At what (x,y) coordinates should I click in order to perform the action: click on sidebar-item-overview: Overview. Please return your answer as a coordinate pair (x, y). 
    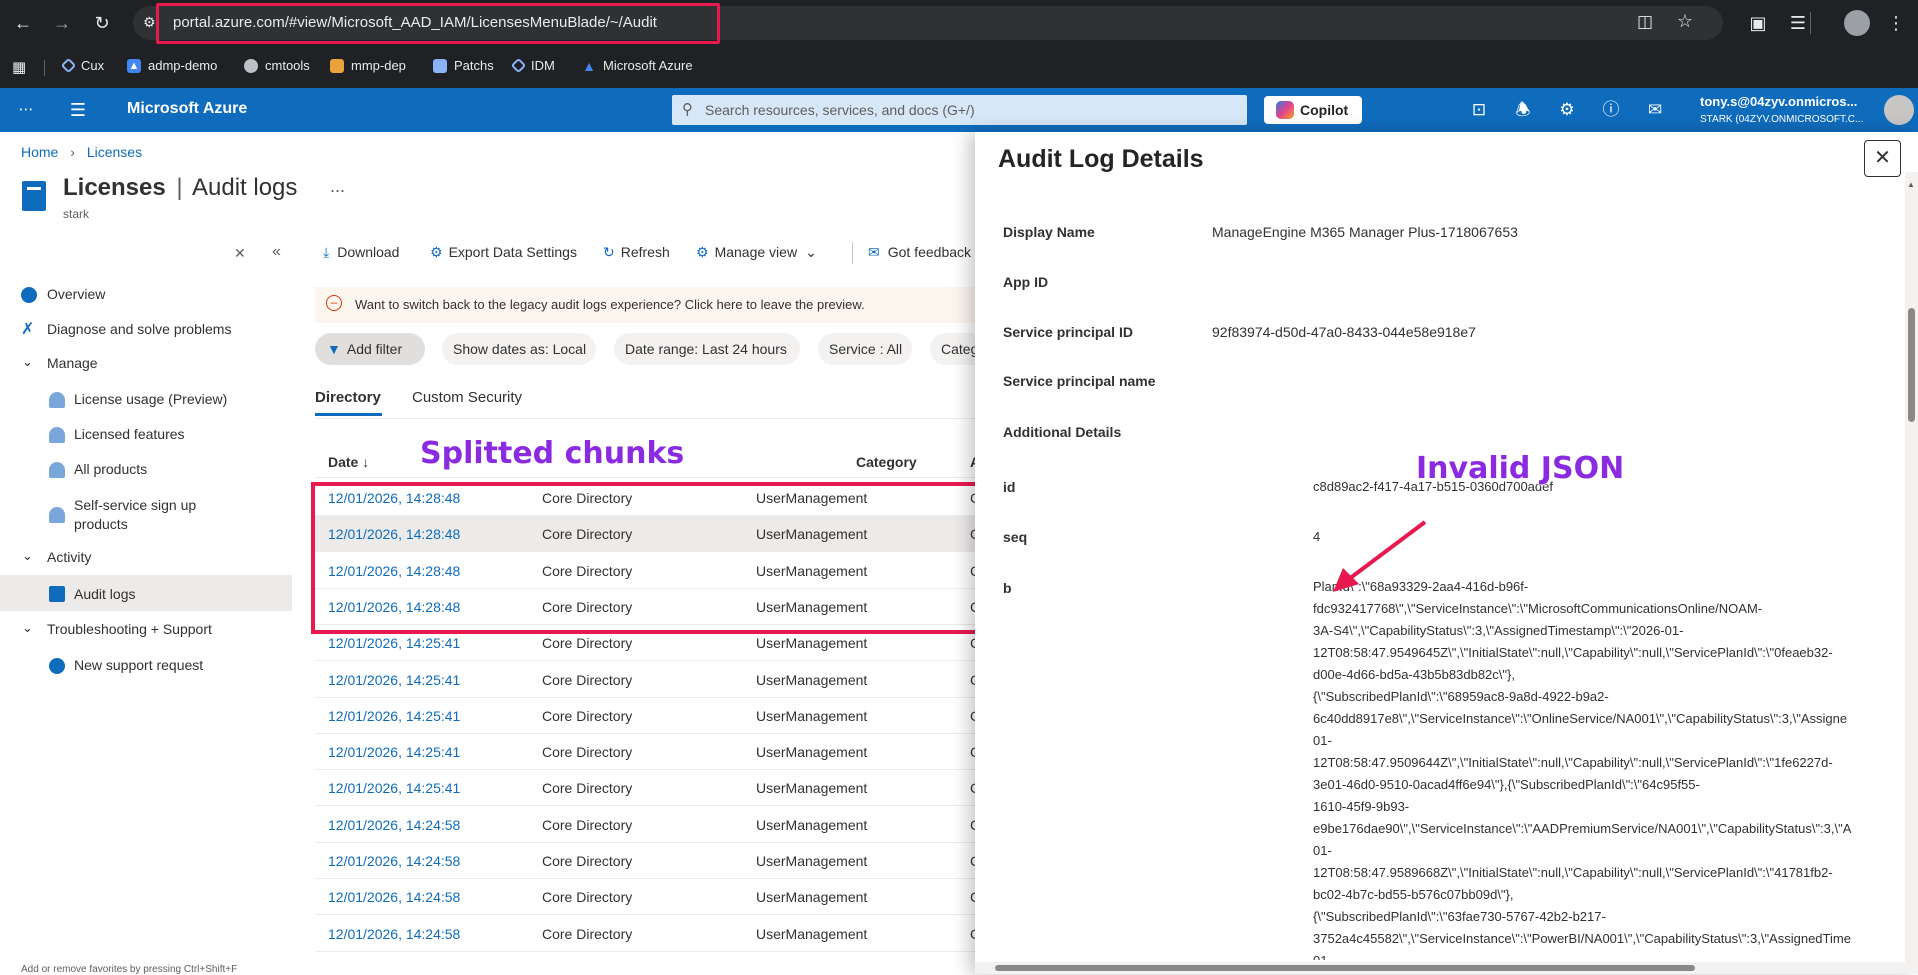
    Looking at the image, I should click on (76, 294).